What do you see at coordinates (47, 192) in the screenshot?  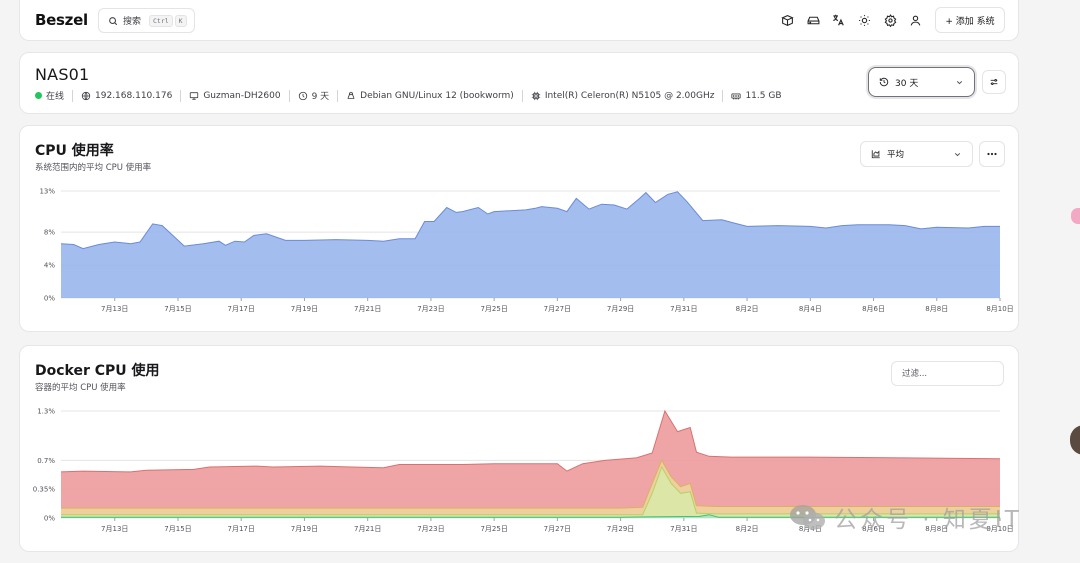 I see `y-tick-label: 13%` at bounding box center [47, 192].